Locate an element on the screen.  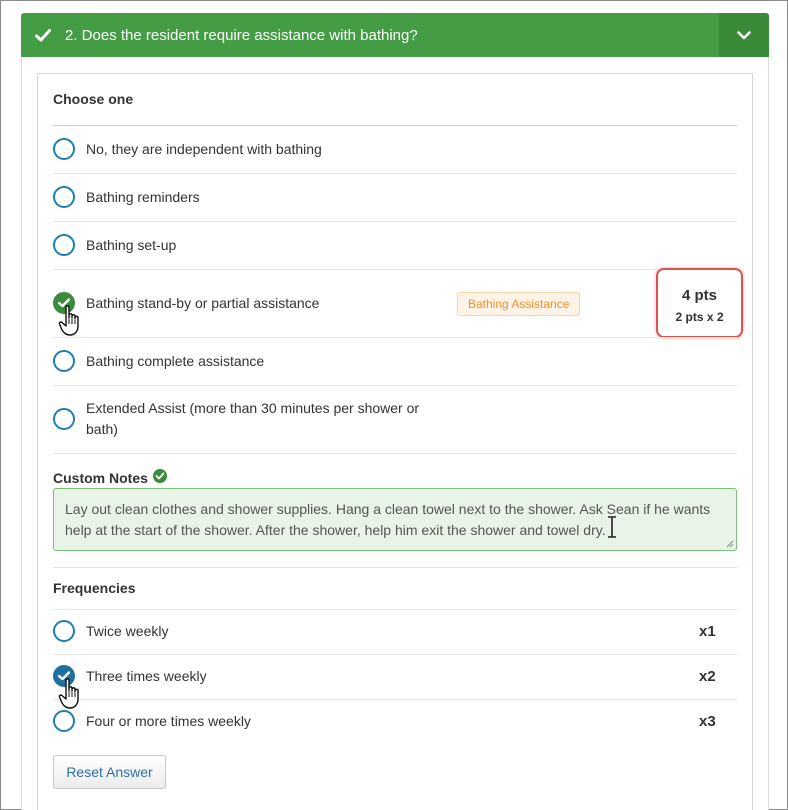
option-label: Bathing reminders is located at coordinates (143, 196).